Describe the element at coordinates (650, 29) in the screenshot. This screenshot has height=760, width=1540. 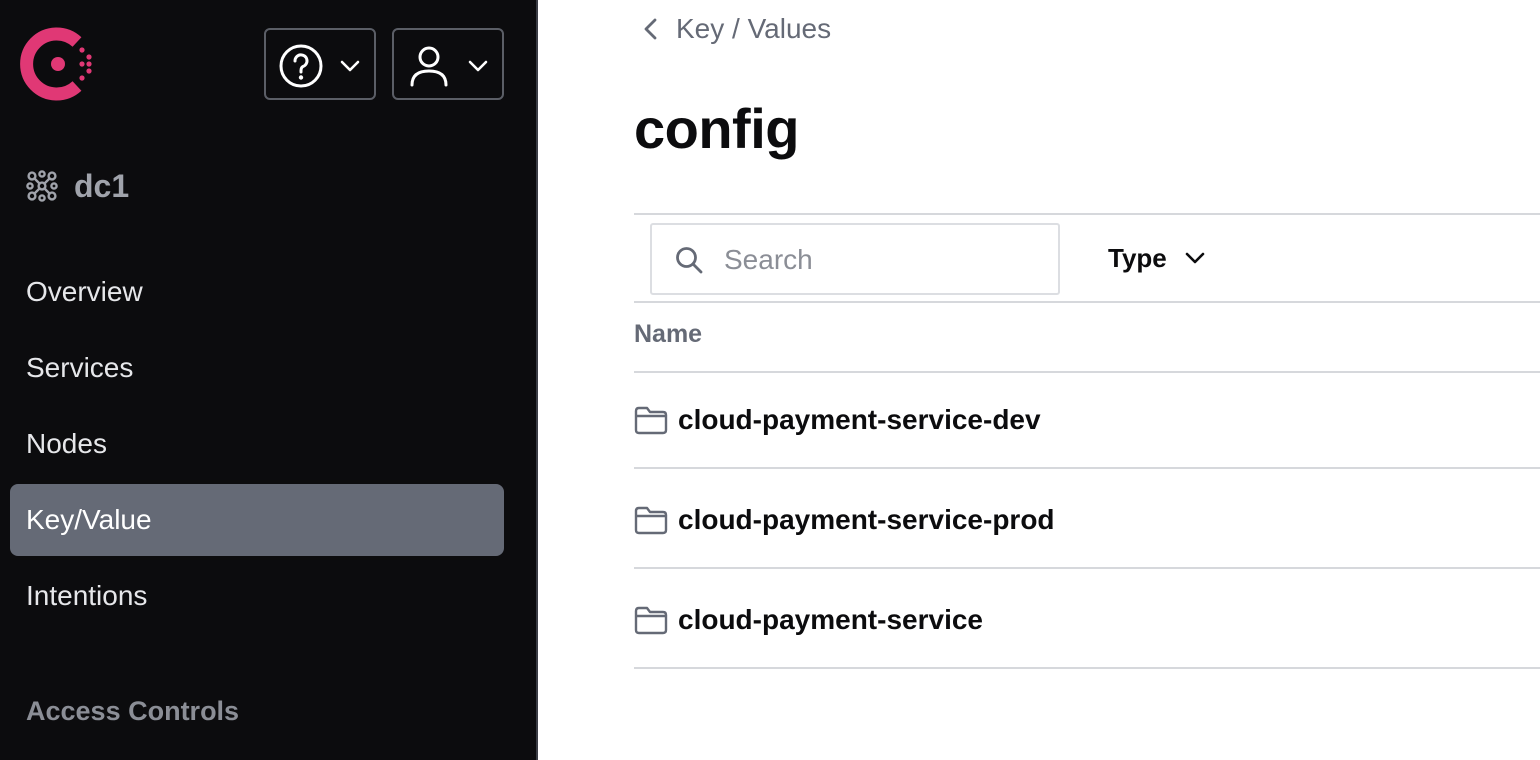
I see `chevron-left-icon` at that location.